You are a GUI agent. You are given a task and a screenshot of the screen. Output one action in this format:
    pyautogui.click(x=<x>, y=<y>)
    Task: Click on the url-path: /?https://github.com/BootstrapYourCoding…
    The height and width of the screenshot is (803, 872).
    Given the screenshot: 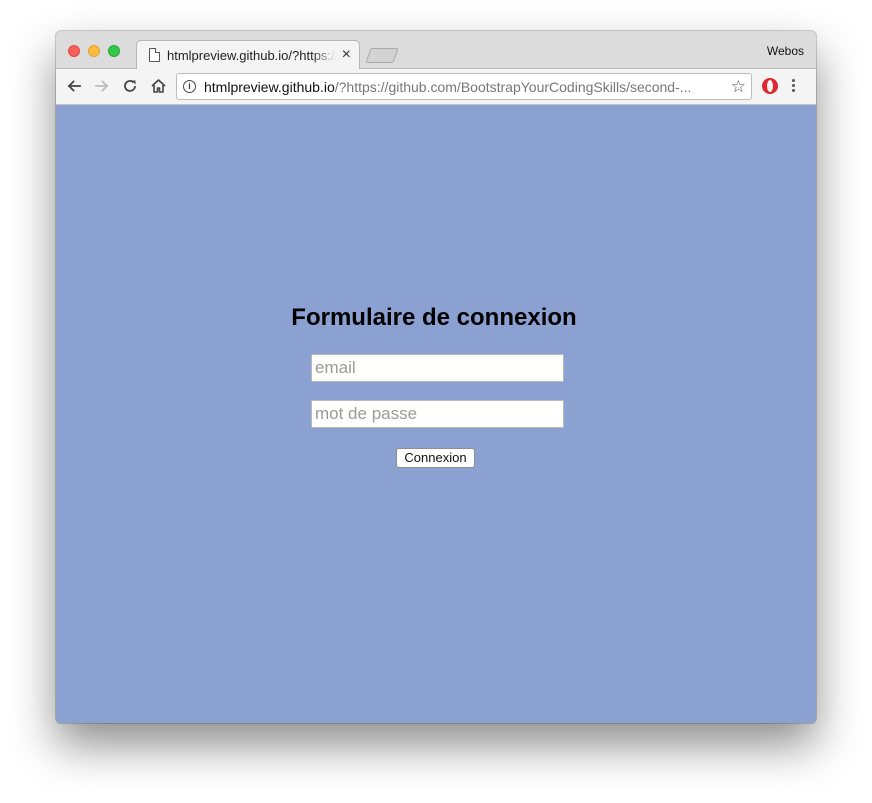 What is the action you would take?
    pyautogui.click(x=513, y=87)
    